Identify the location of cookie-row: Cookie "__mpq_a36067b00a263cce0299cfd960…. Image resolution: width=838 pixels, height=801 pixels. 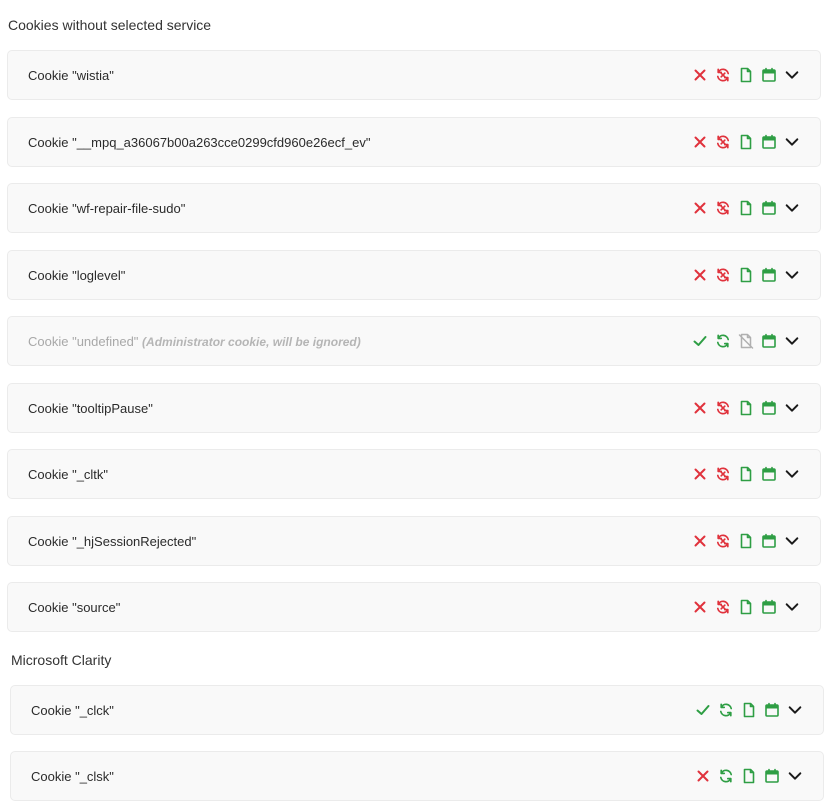
(414, 142).